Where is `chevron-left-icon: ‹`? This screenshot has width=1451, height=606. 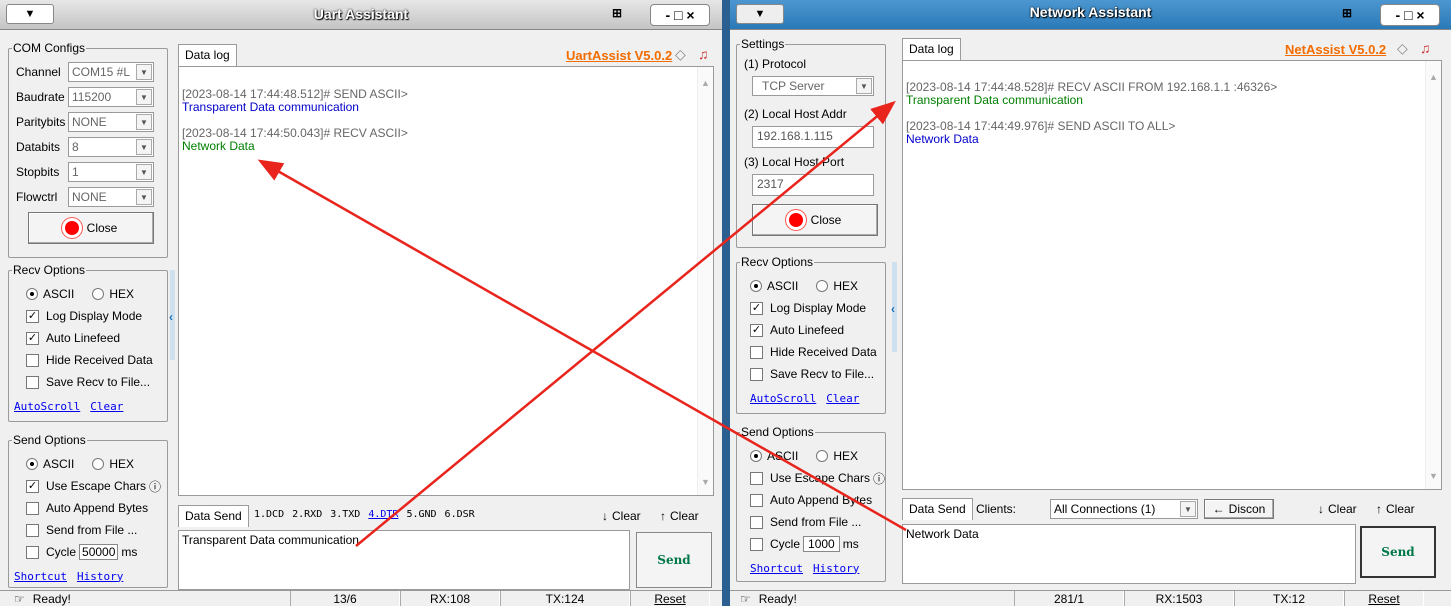
chevron-left-icon: ‹ is located at coordinates (171, 317).